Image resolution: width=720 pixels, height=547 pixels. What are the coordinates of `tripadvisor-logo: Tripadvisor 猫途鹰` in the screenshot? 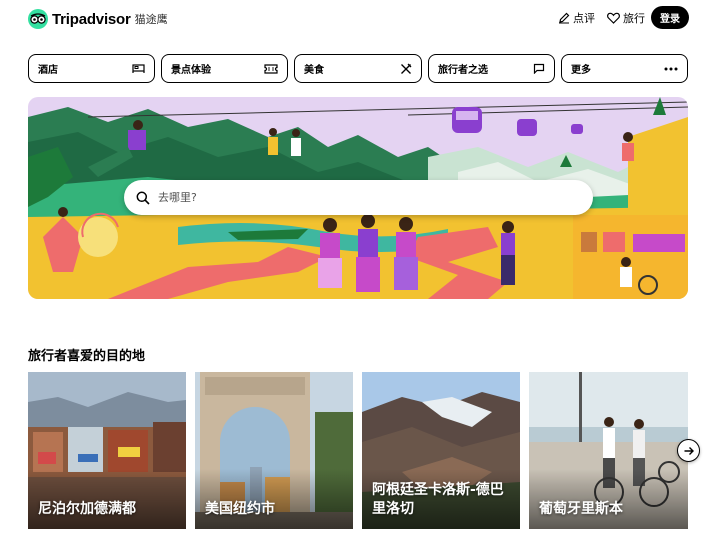 It's located at (98, 19).